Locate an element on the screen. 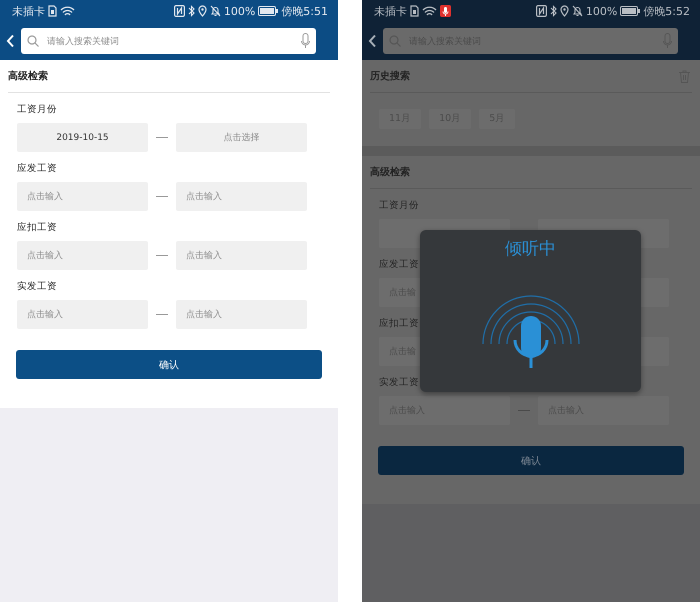  clock-text: 傍晚5:52 is located at coordinates (666, 11).